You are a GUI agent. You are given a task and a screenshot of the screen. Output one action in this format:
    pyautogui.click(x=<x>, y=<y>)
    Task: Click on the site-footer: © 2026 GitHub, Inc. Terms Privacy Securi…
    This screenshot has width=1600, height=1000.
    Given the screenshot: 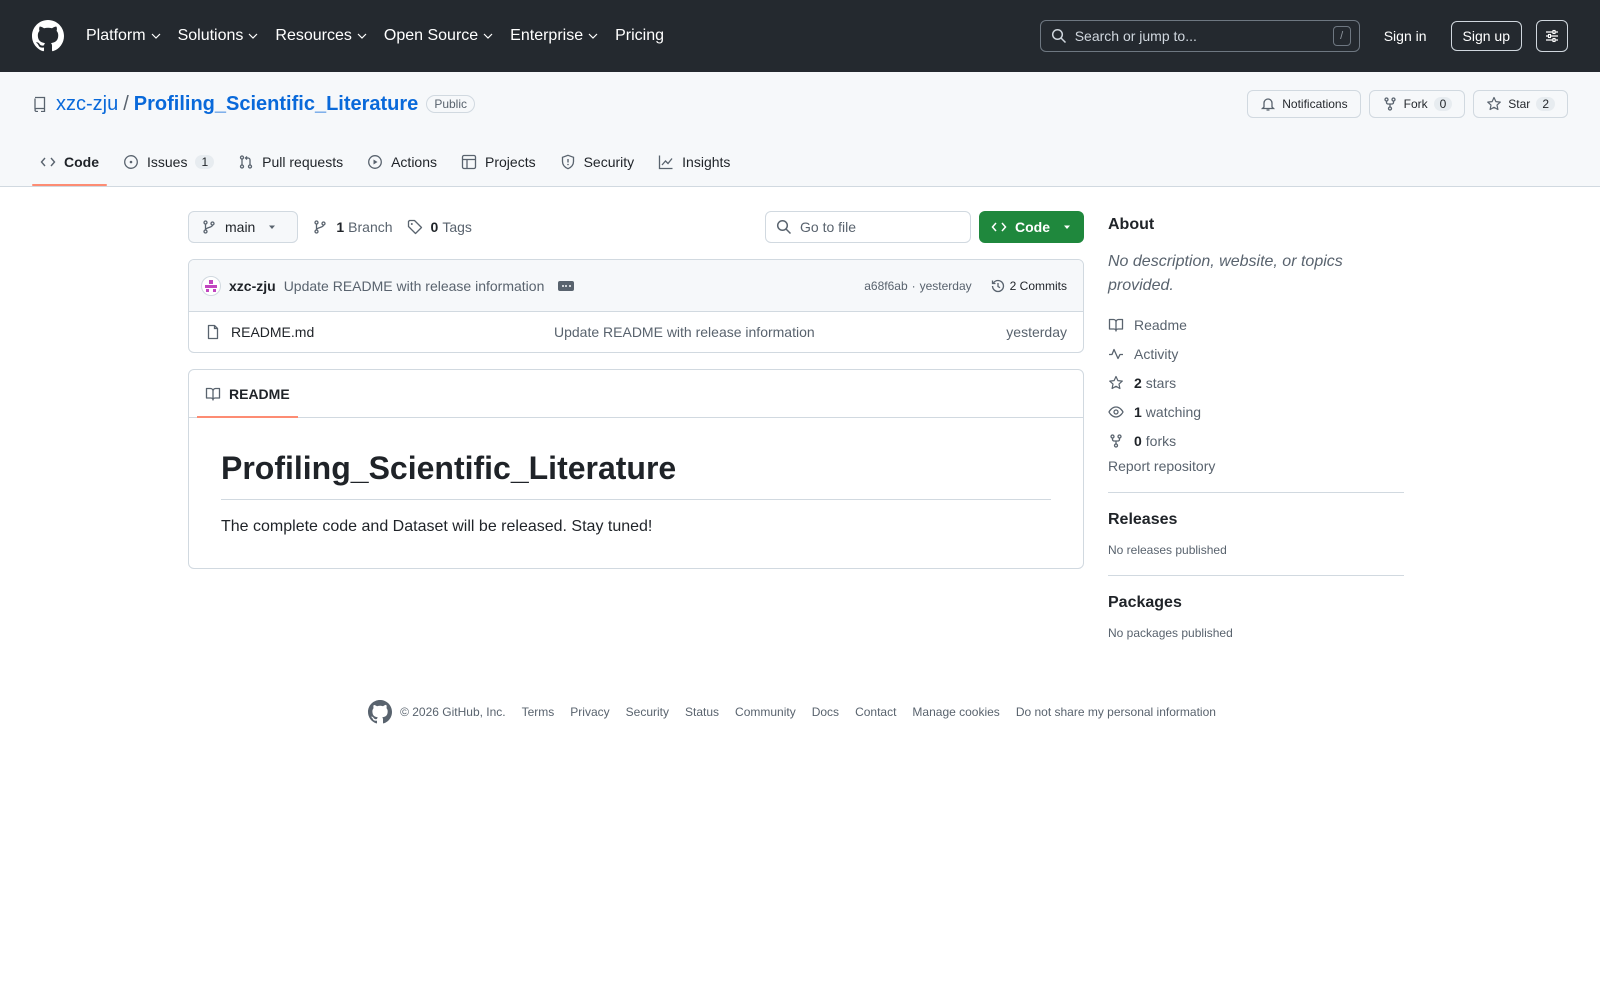 What is the action you would take?
    pyautogui.click(x=800, y=712)
    